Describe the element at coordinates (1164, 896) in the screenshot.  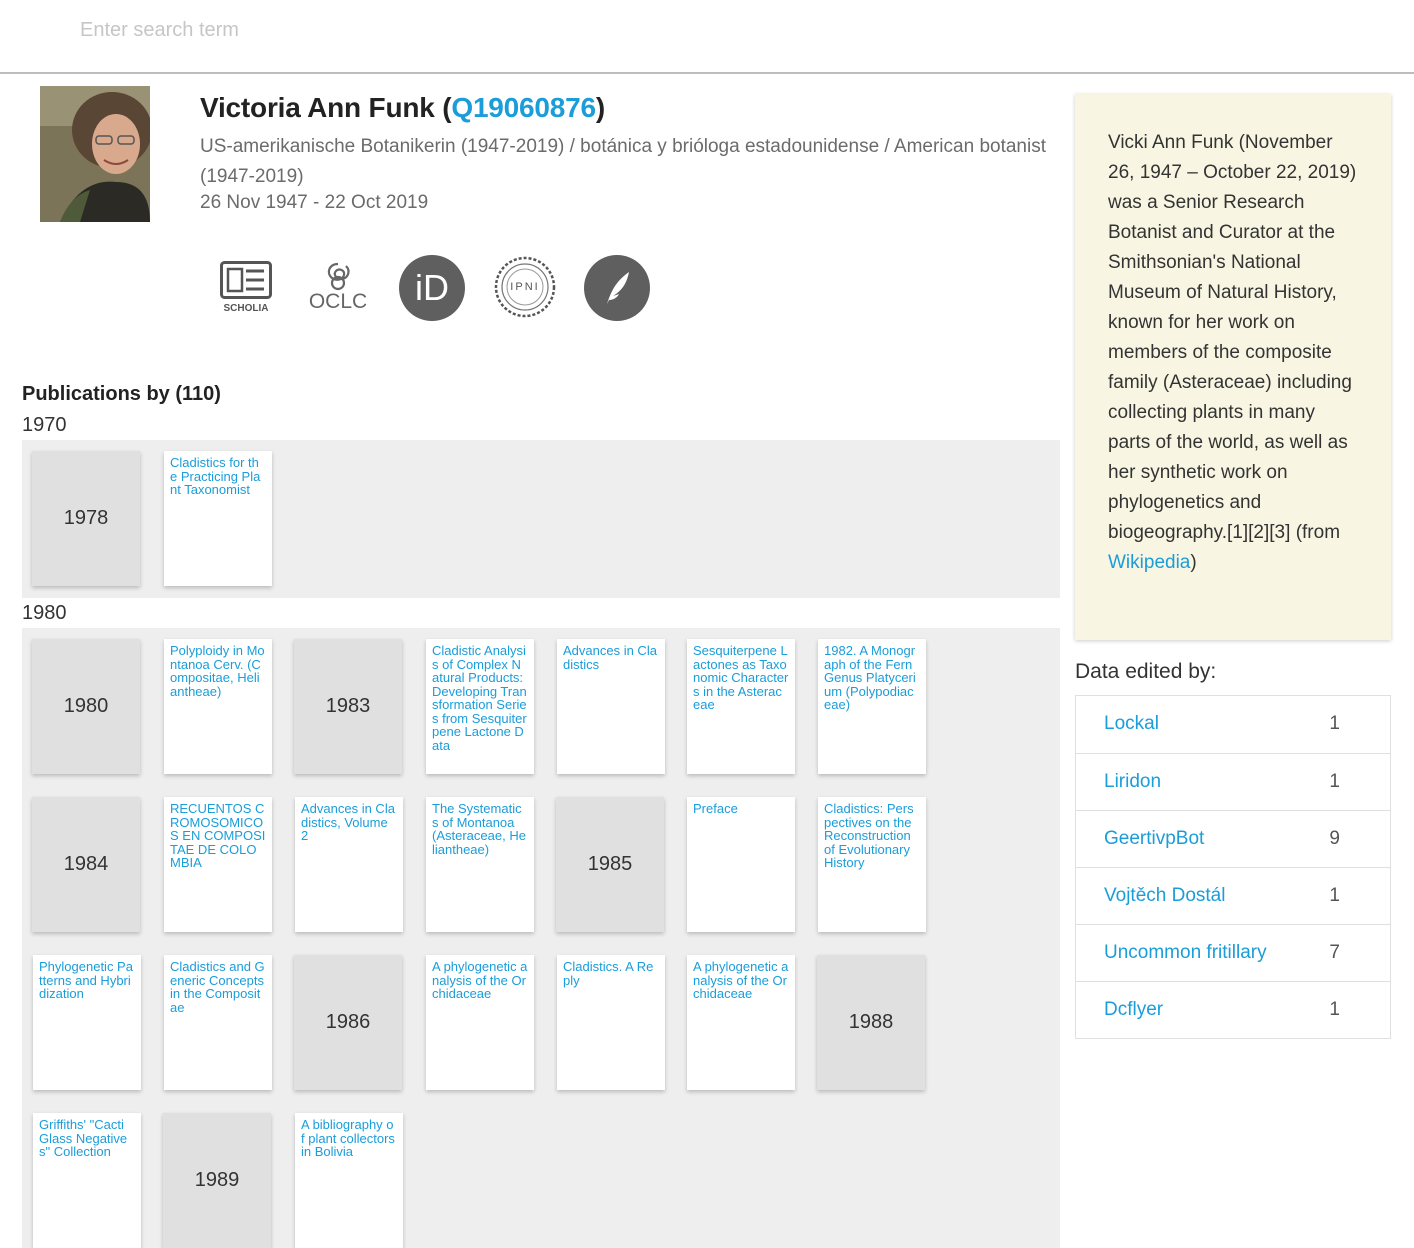
I see `editor-link: Vojtěch Dostál` at that location.